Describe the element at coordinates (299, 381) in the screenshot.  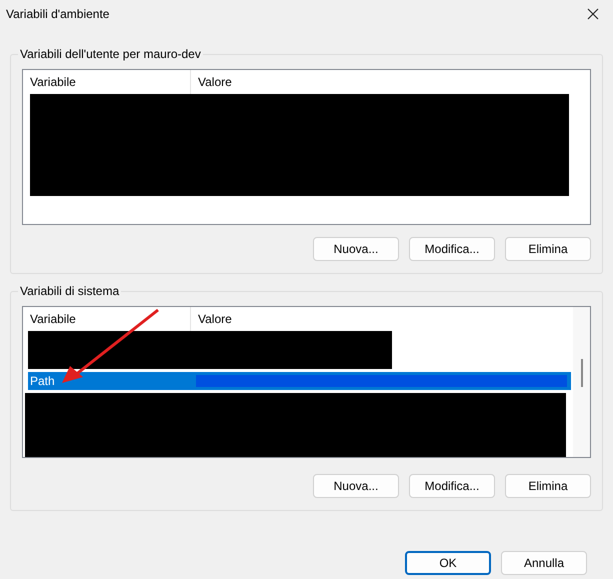
I see `list-row: Path` at that location.